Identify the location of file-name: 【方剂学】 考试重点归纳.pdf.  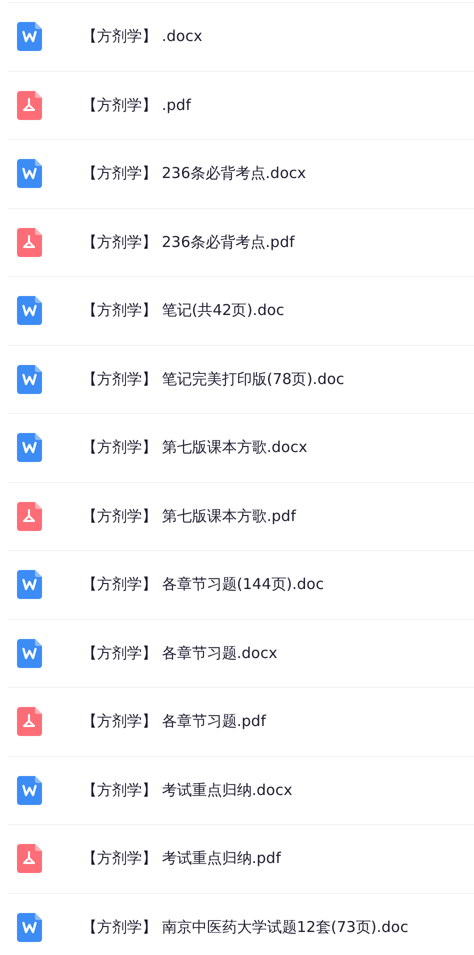
(181, 858).